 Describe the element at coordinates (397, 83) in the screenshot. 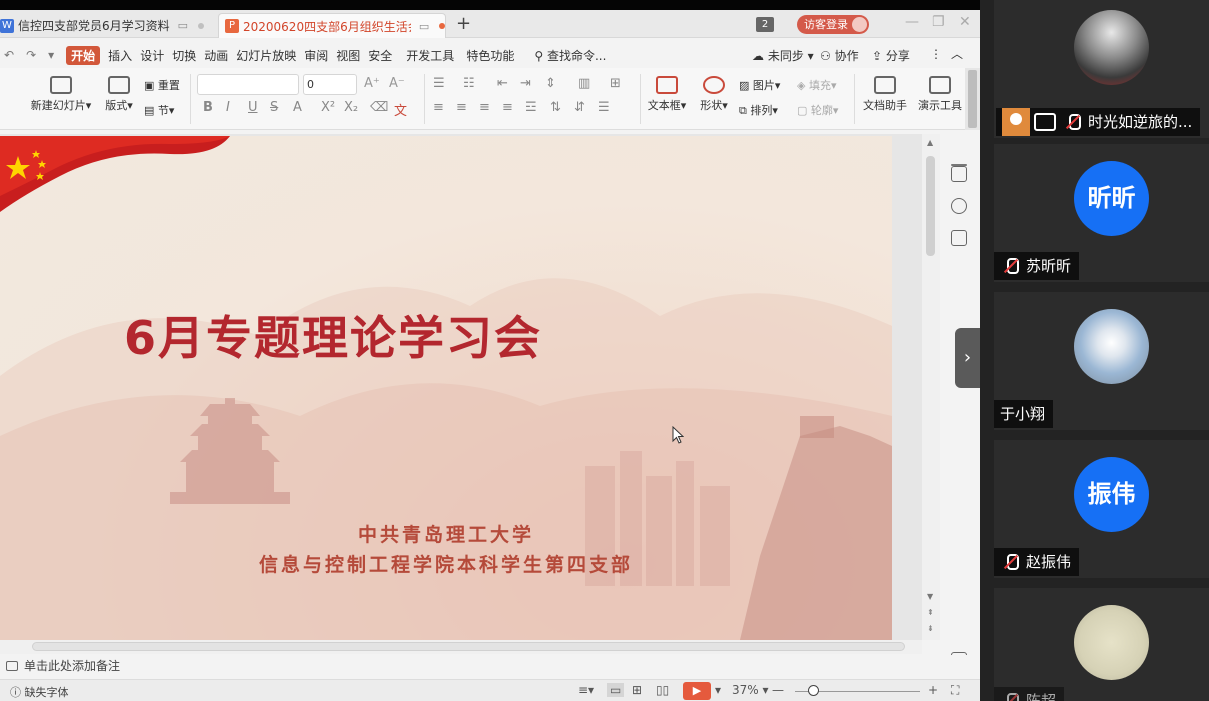

I see `decrease-font-icon: A⁻` at that location.